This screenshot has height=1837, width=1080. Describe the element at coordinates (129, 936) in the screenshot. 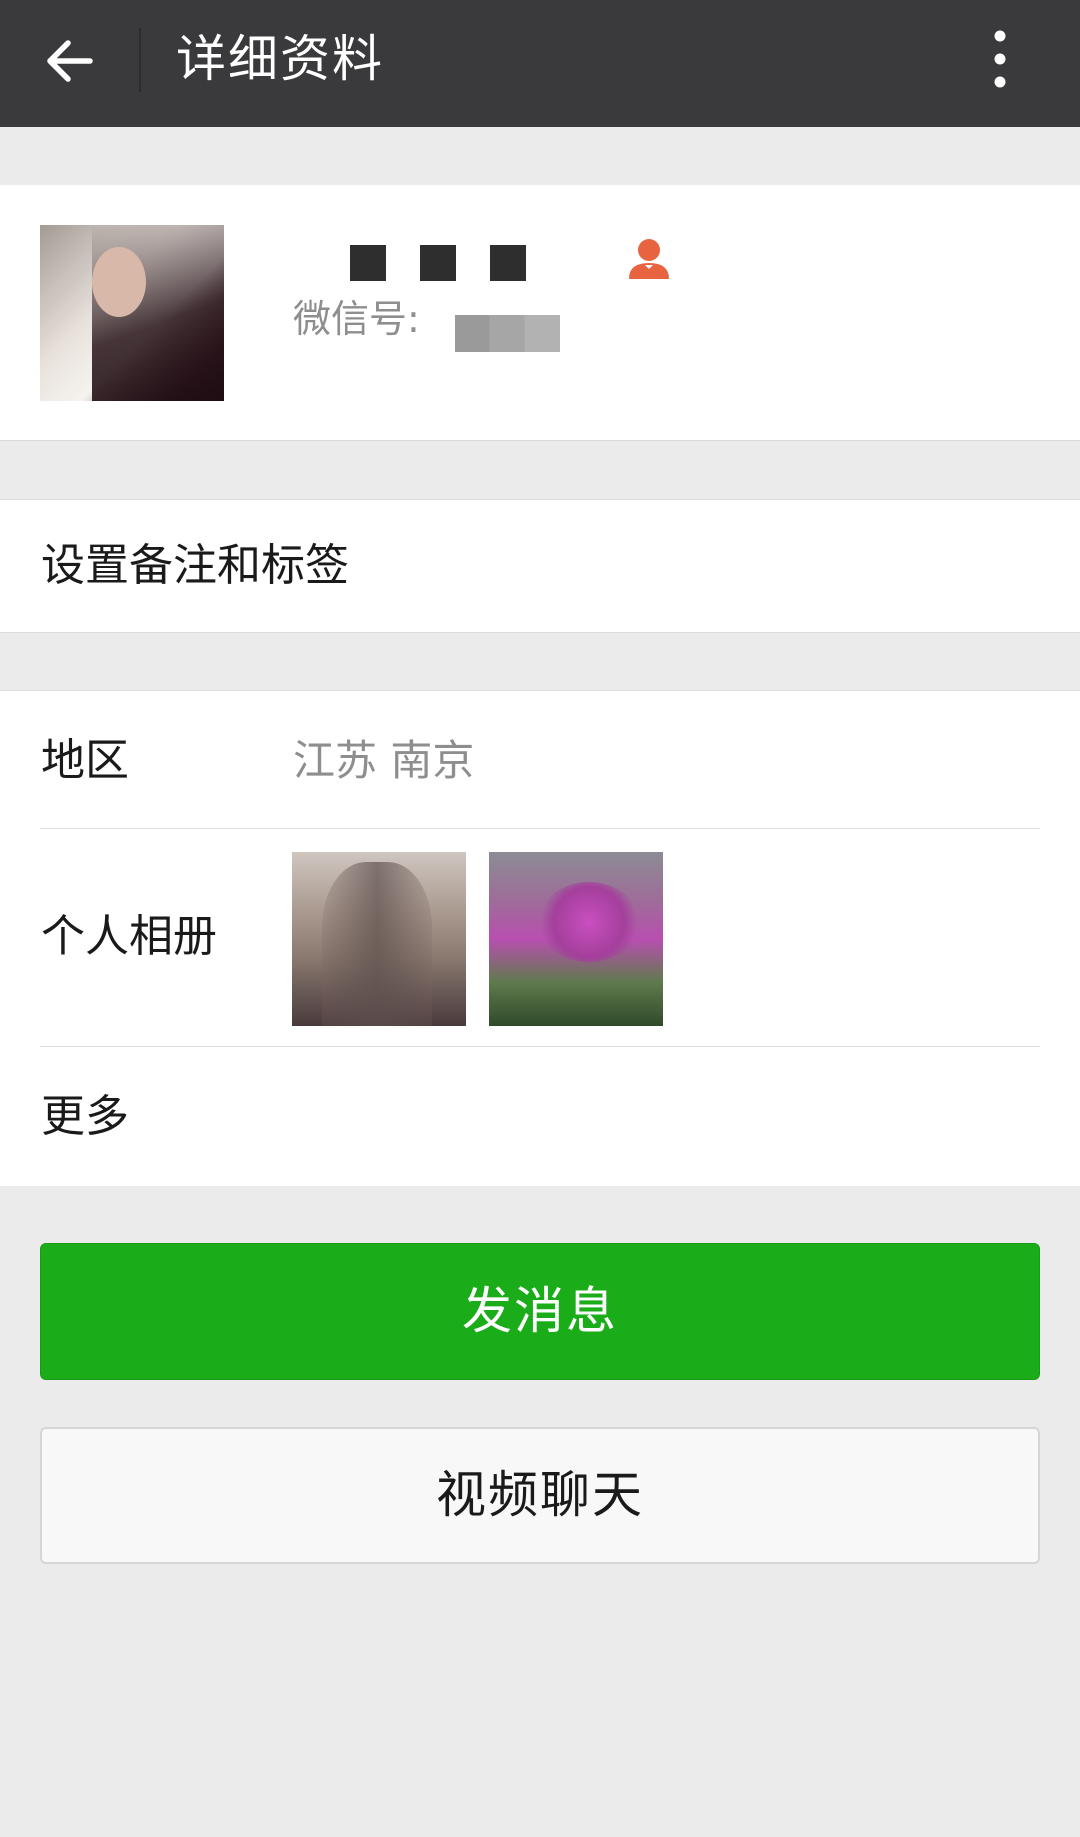

I see `album-label: 个人相册` at that location.